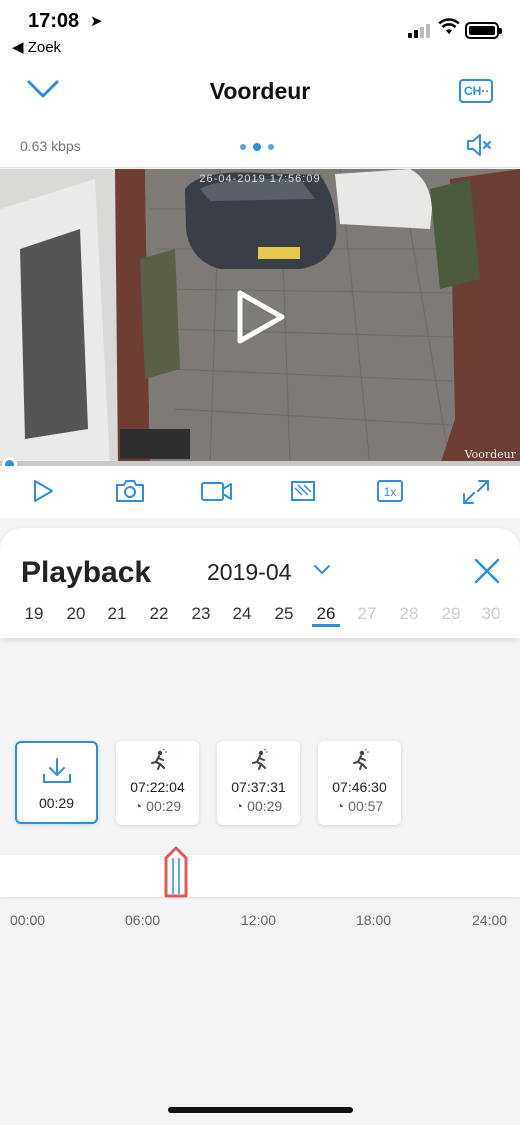  I want to click on day-item-selected: 26, so click(326, 614).